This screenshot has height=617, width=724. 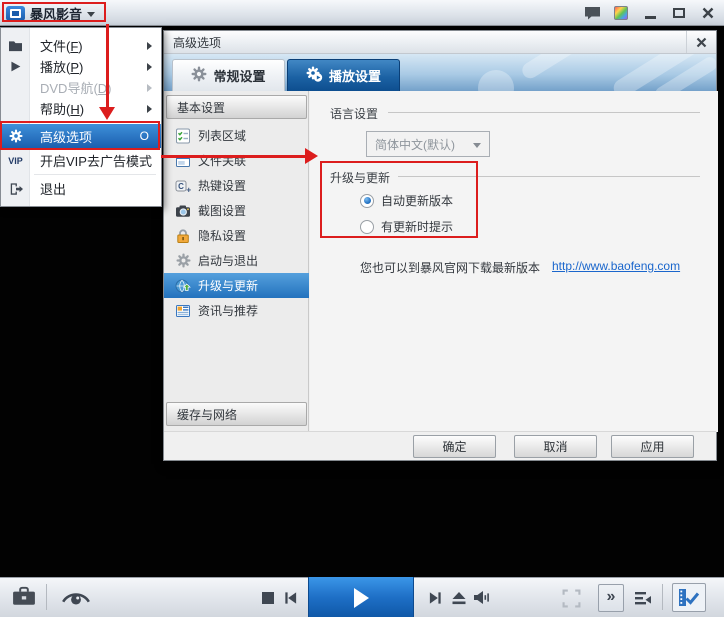 What do you see at coordinates (435, 598) in the screenshot?
I see `next-button` at bounding box center [435, 598].